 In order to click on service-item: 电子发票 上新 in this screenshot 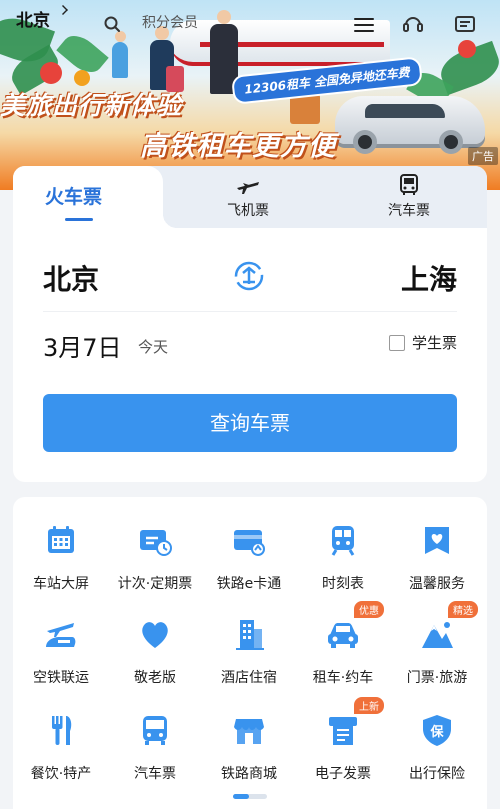, I will do `click(343, 741)`.